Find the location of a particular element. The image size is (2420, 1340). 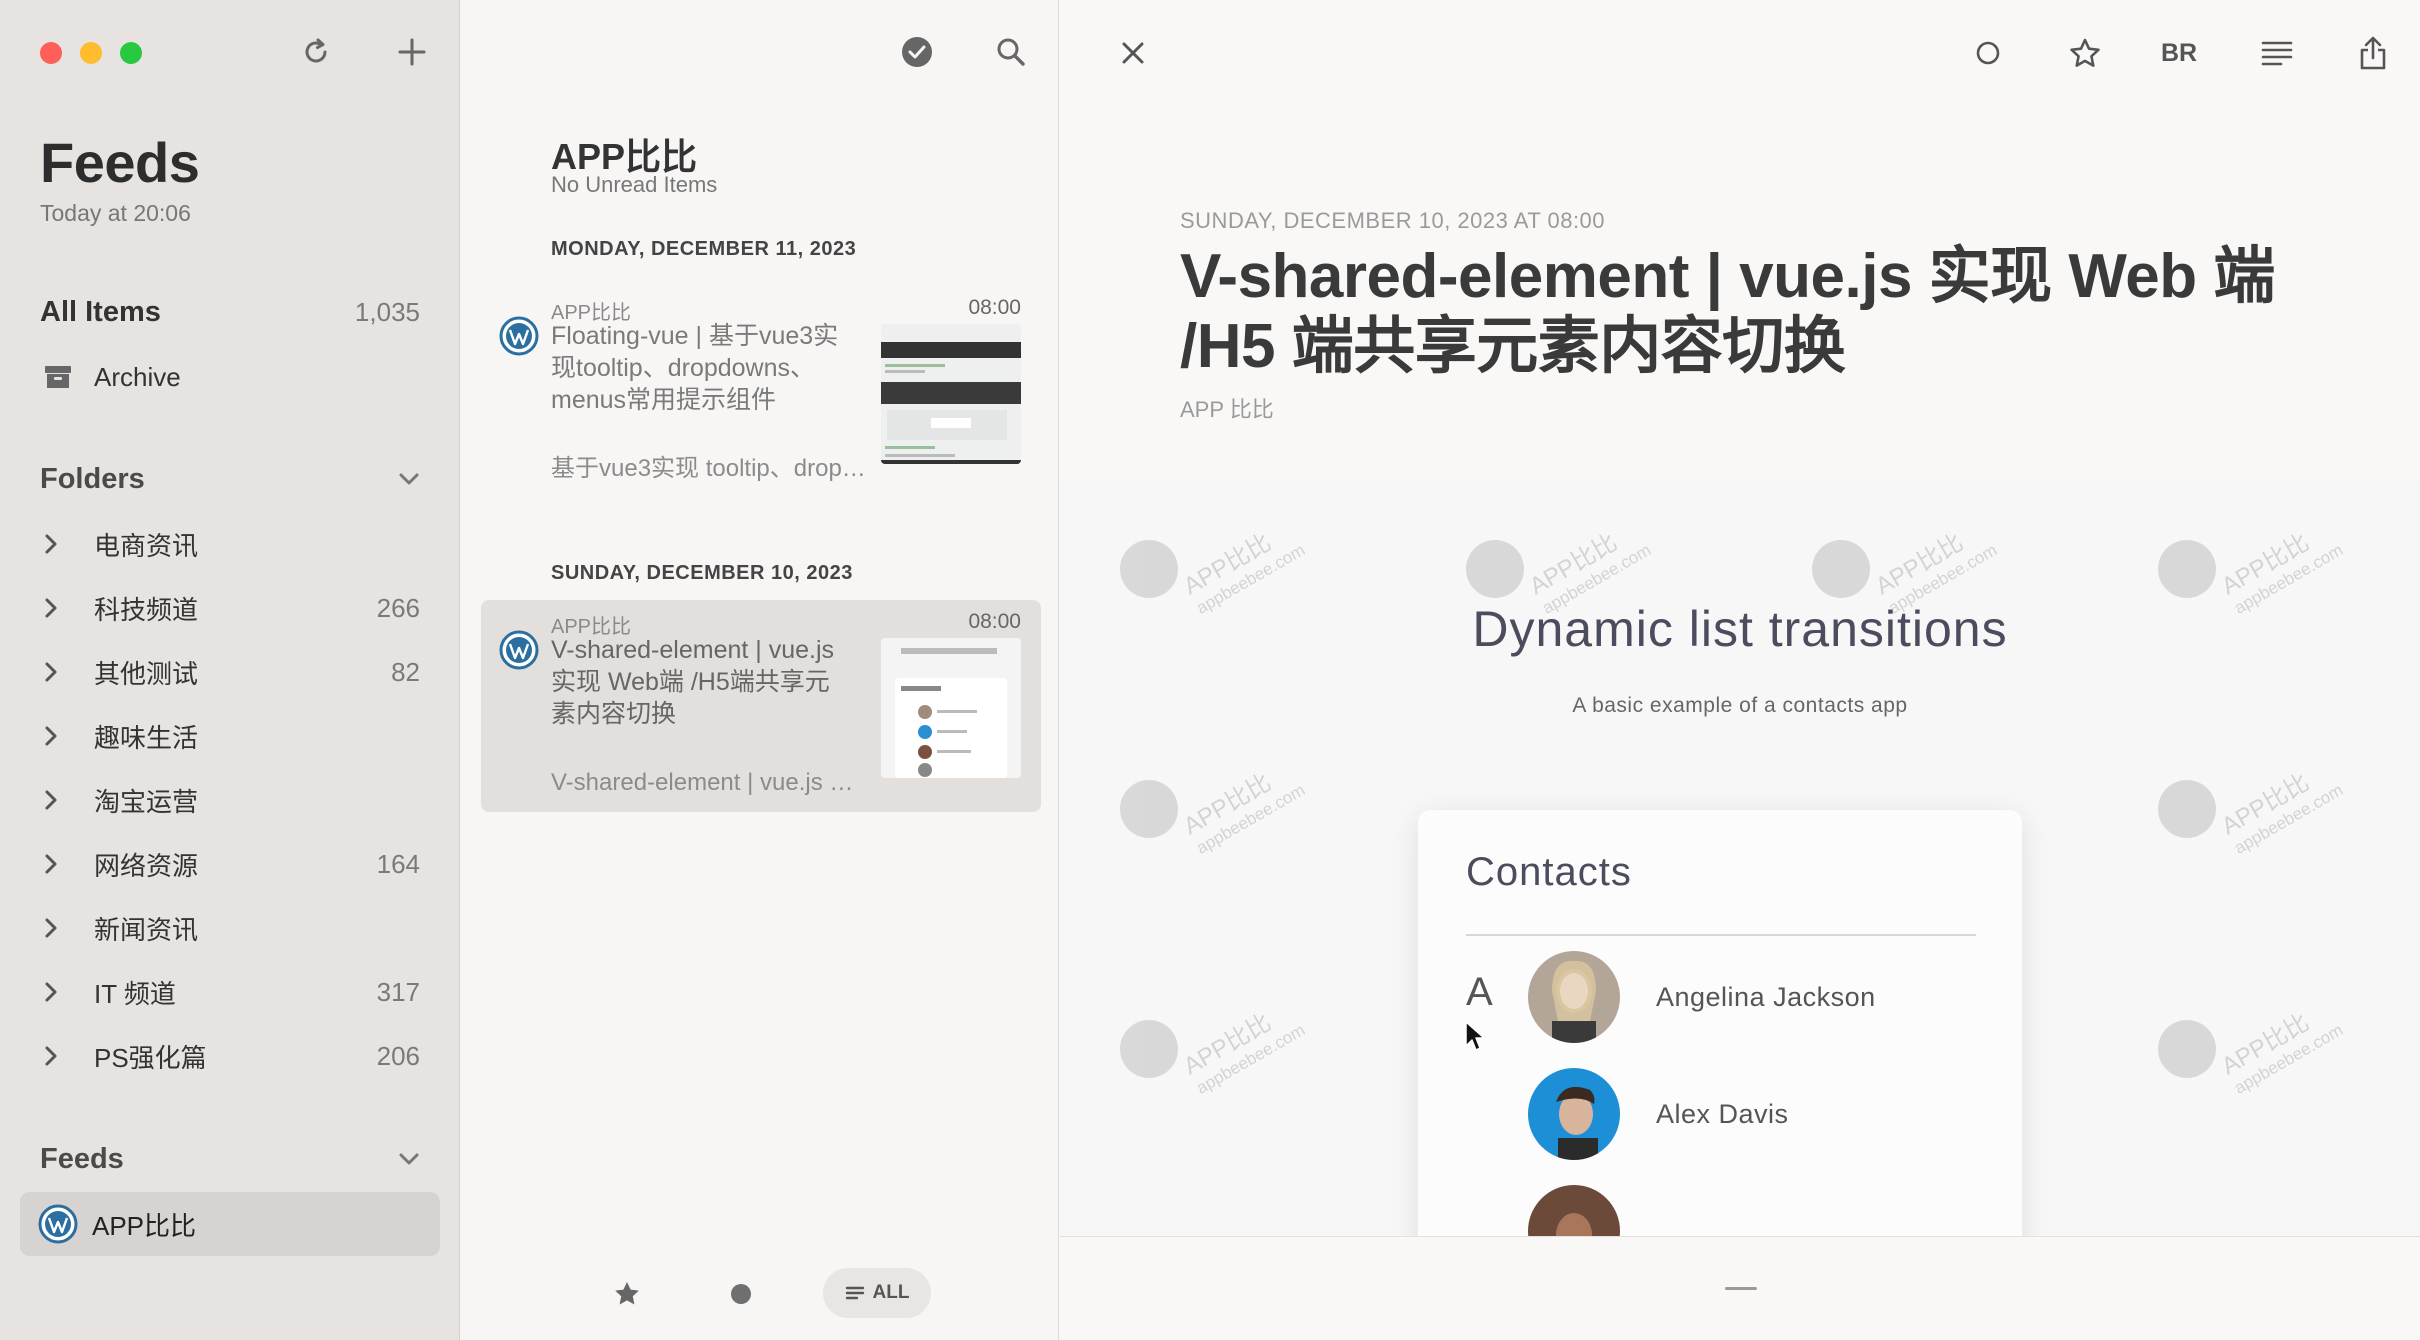

share-icon is located at coordinates (2373, 53).